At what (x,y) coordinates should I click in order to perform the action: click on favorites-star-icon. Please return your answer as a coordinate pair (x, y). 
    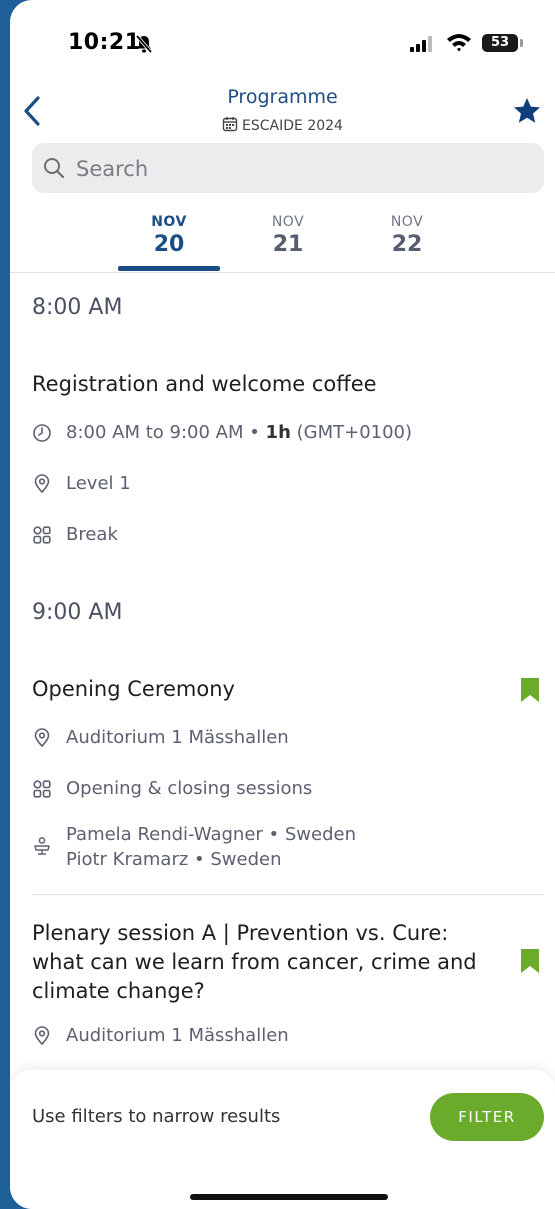
    Looking at the image, I should click on (527, 111).